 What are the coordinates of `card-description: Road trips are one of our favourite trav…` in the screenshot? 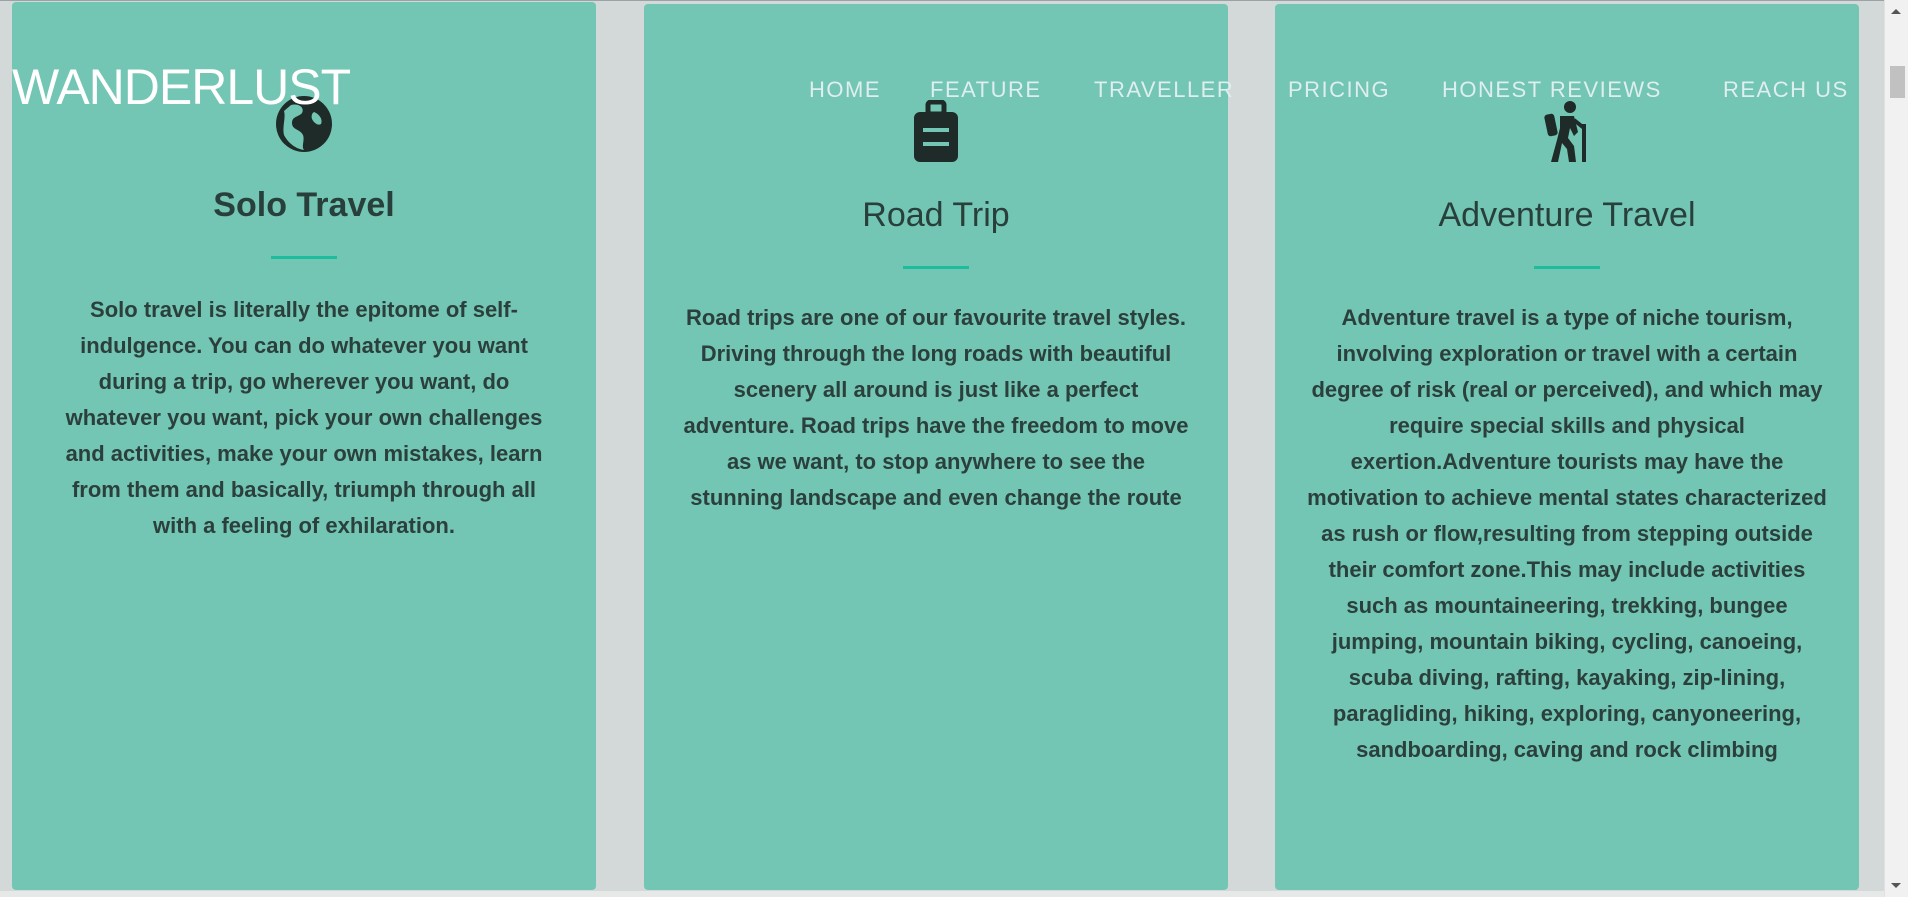 It's located at (936, 407).